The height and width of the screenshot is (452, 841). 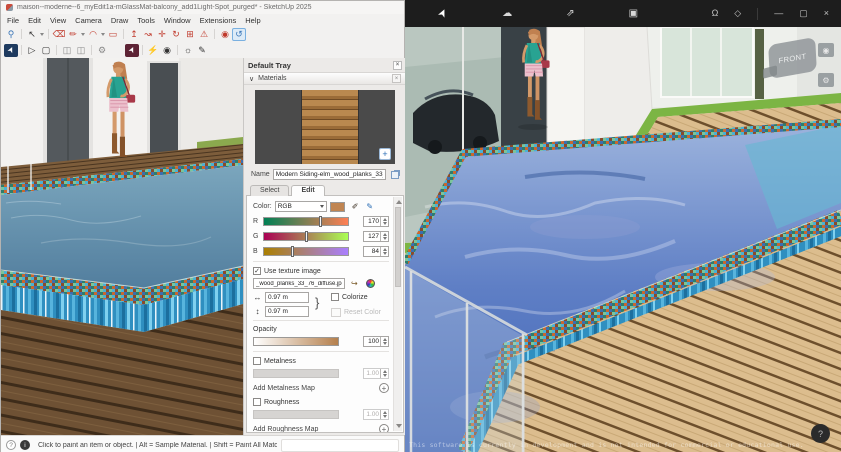 I want to click on materials-close-button: ×, so click(x=396, y=78).